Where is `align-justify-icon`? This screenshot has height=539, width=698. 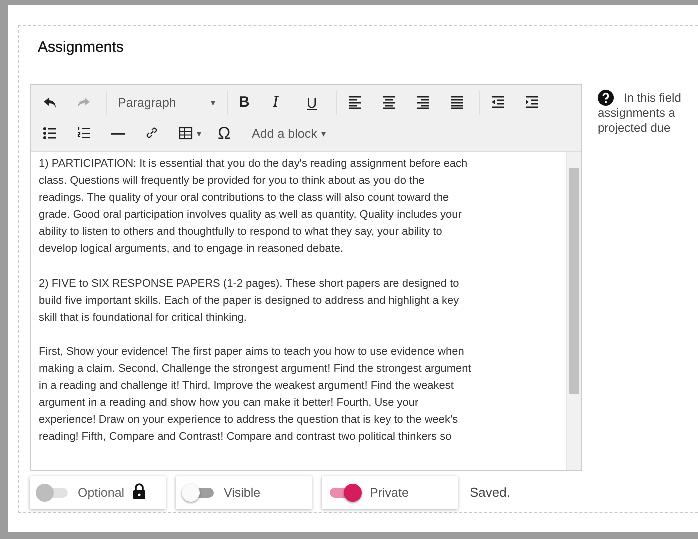
align-justify-icon is located at coordinates (457, 102).